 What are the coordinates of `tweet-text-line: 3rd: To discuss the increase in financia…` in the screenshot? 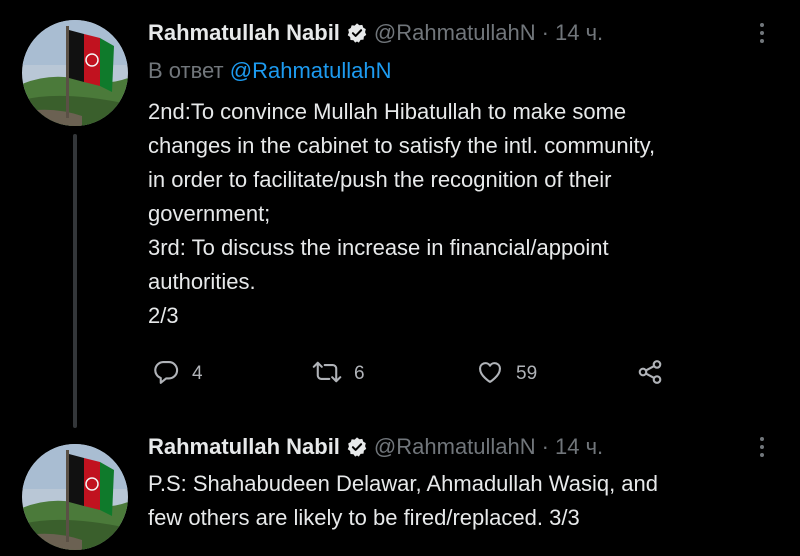 It's located at (378, 247).